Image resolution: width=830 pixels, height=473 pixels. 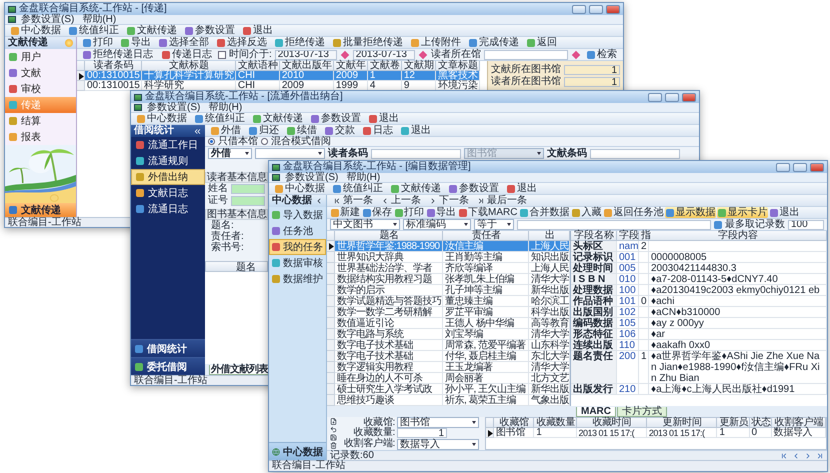 What do you see at coordinates (278, 86) in the screenshot?
I see `table-row: 00:1310015 科学研究 CHI 2009 1999 4 9 环境污染` at bounding box center [278, 86].